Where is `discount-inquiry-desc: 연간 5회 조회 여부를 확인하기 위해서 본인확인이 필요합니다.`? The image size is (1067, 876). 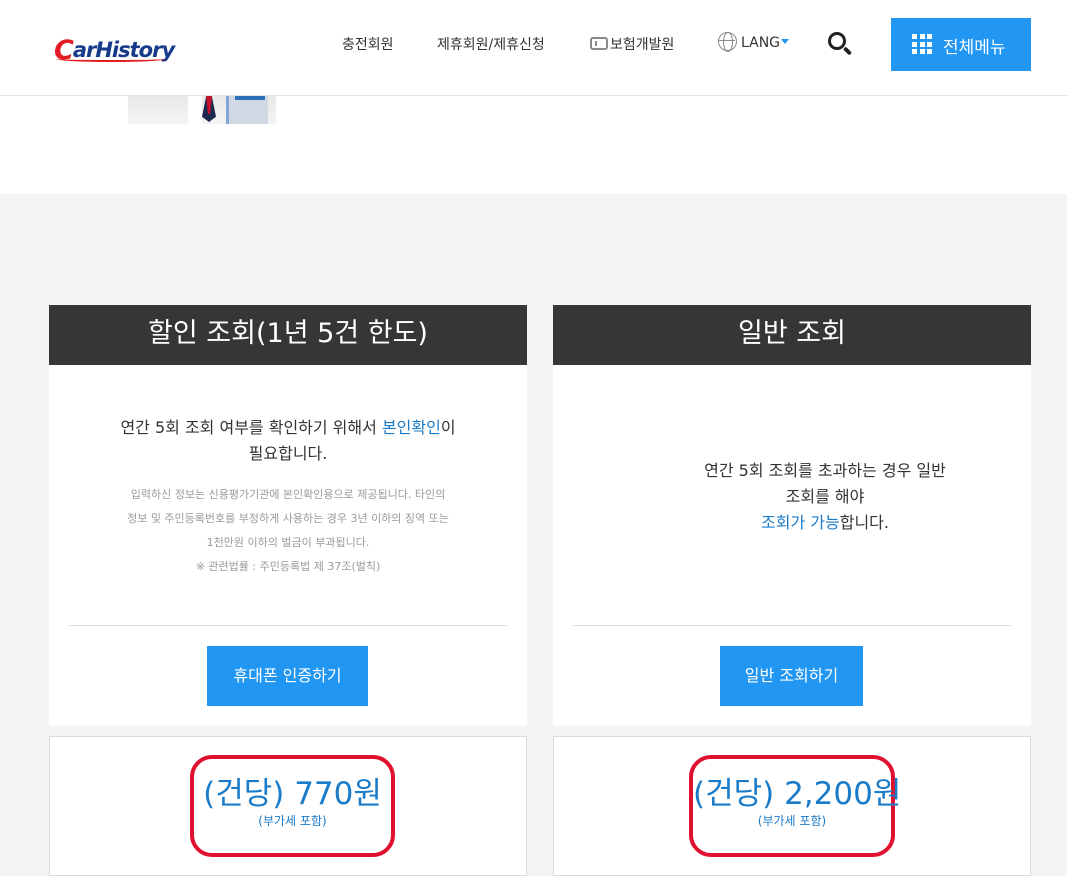 discount-inquiry-desc: 연간 5회 조회 여부를 확인하기 위해서 본인확인이 필요합니다. is located at coordinates (288, 441).